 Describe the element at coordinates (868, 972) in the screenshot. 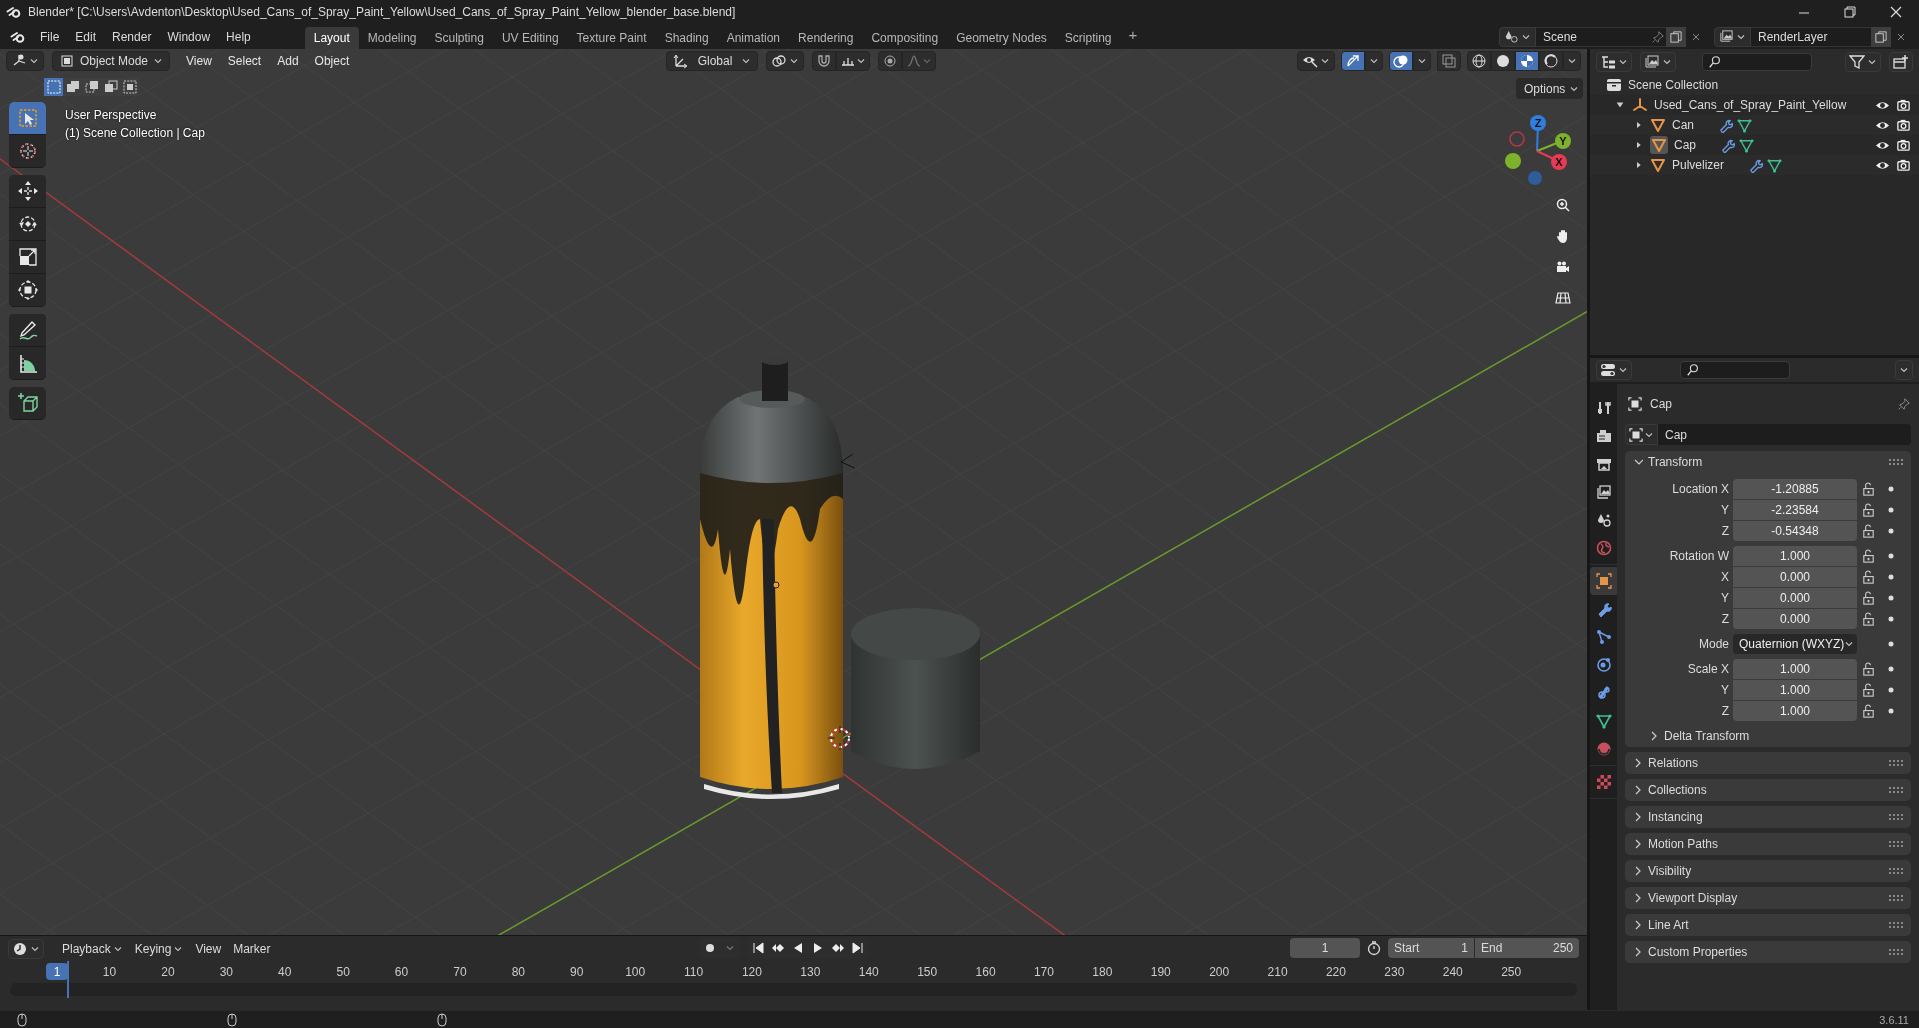

I see `frame-number: 140` at that location.